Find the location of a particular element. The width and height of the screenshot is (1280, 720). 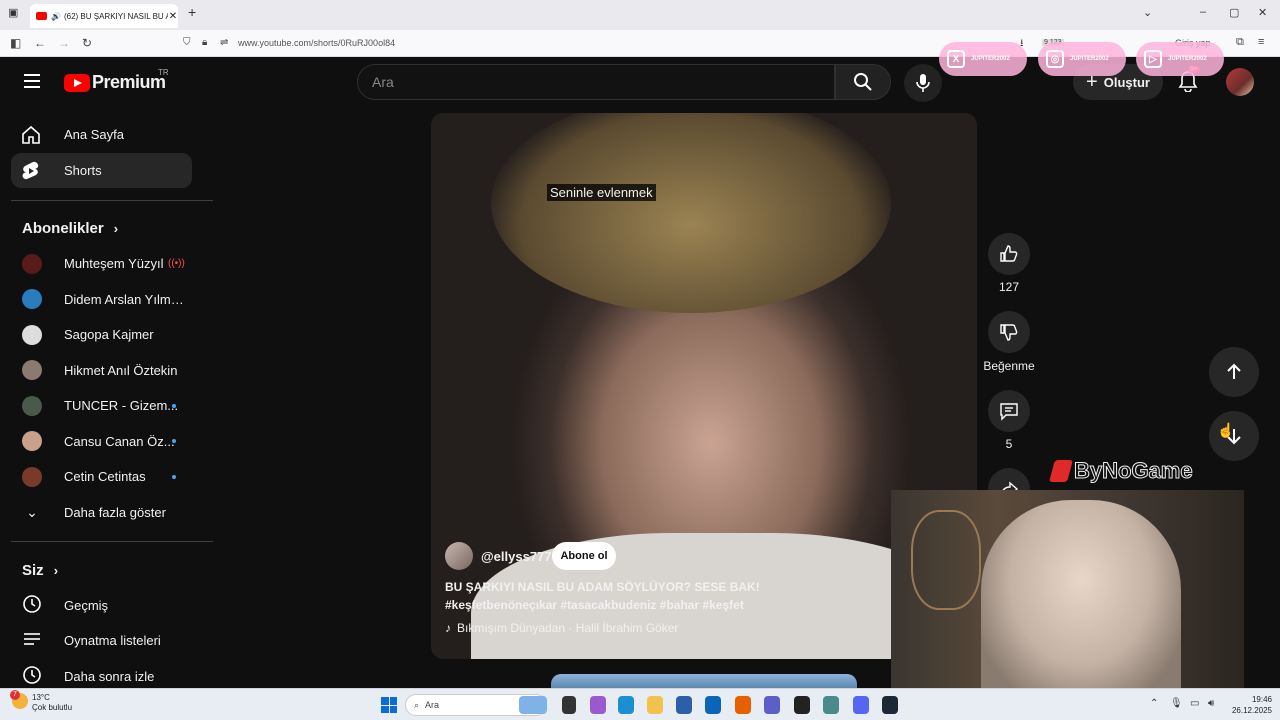

sidebar-item-shorts: Shorts is located at coordinates (101, 170).